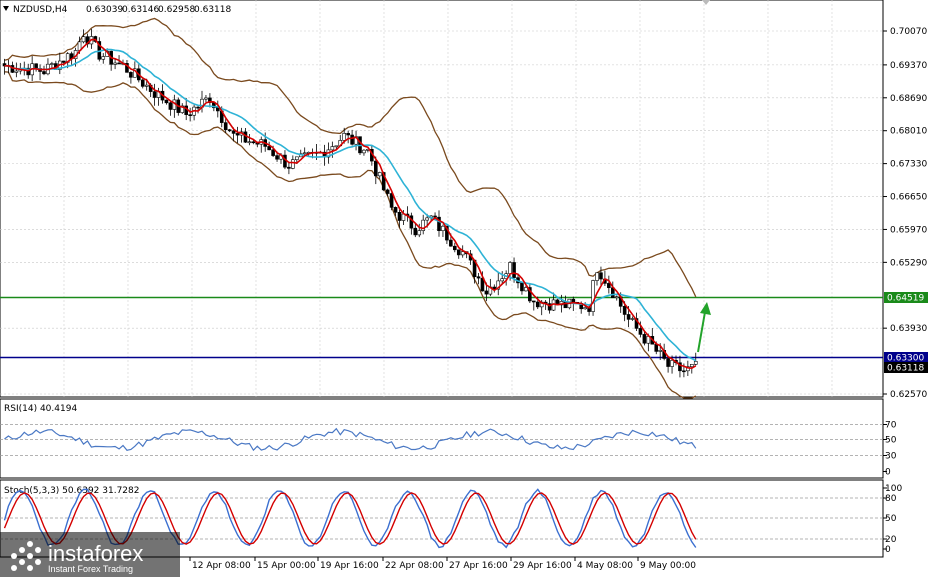  Describe the element at coordinates (905, 369) in the screenshot. I see `price-tag-label: 0.63118` at that location.